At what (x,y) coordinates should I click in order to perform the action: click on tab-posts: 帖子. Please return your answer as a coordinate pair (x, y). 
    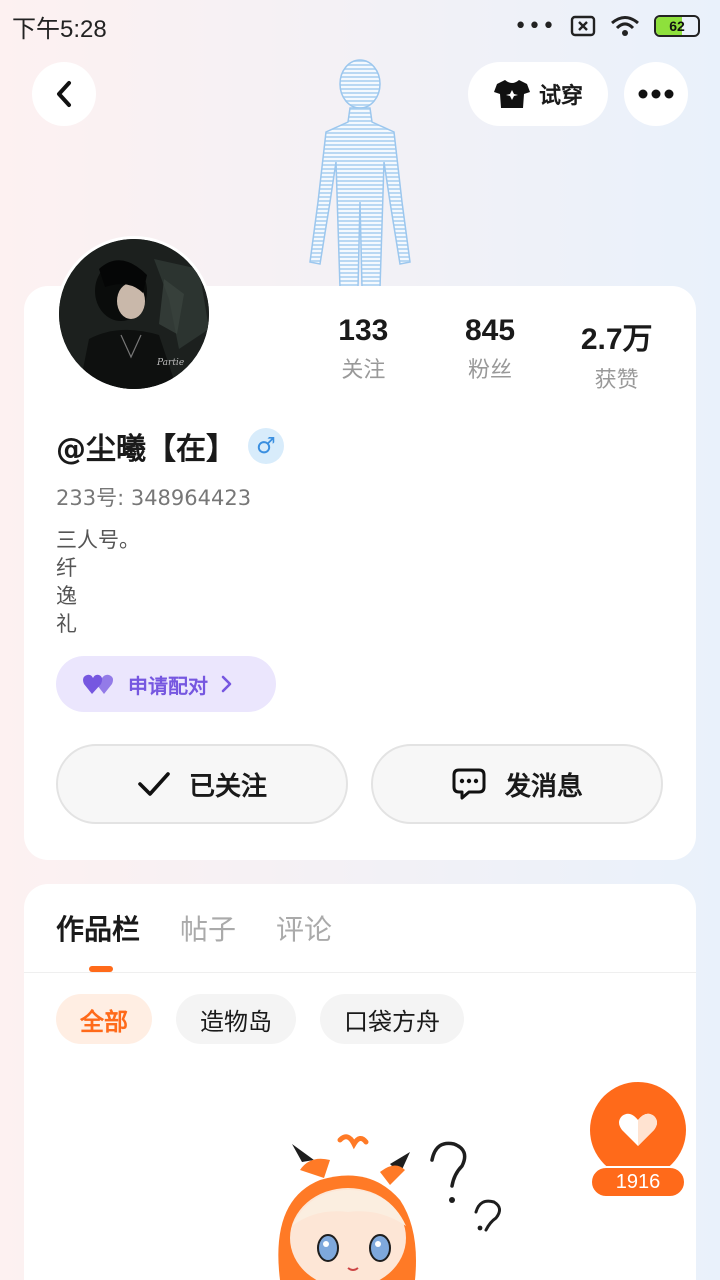
    Looking at the image, I should click on (208, 936).